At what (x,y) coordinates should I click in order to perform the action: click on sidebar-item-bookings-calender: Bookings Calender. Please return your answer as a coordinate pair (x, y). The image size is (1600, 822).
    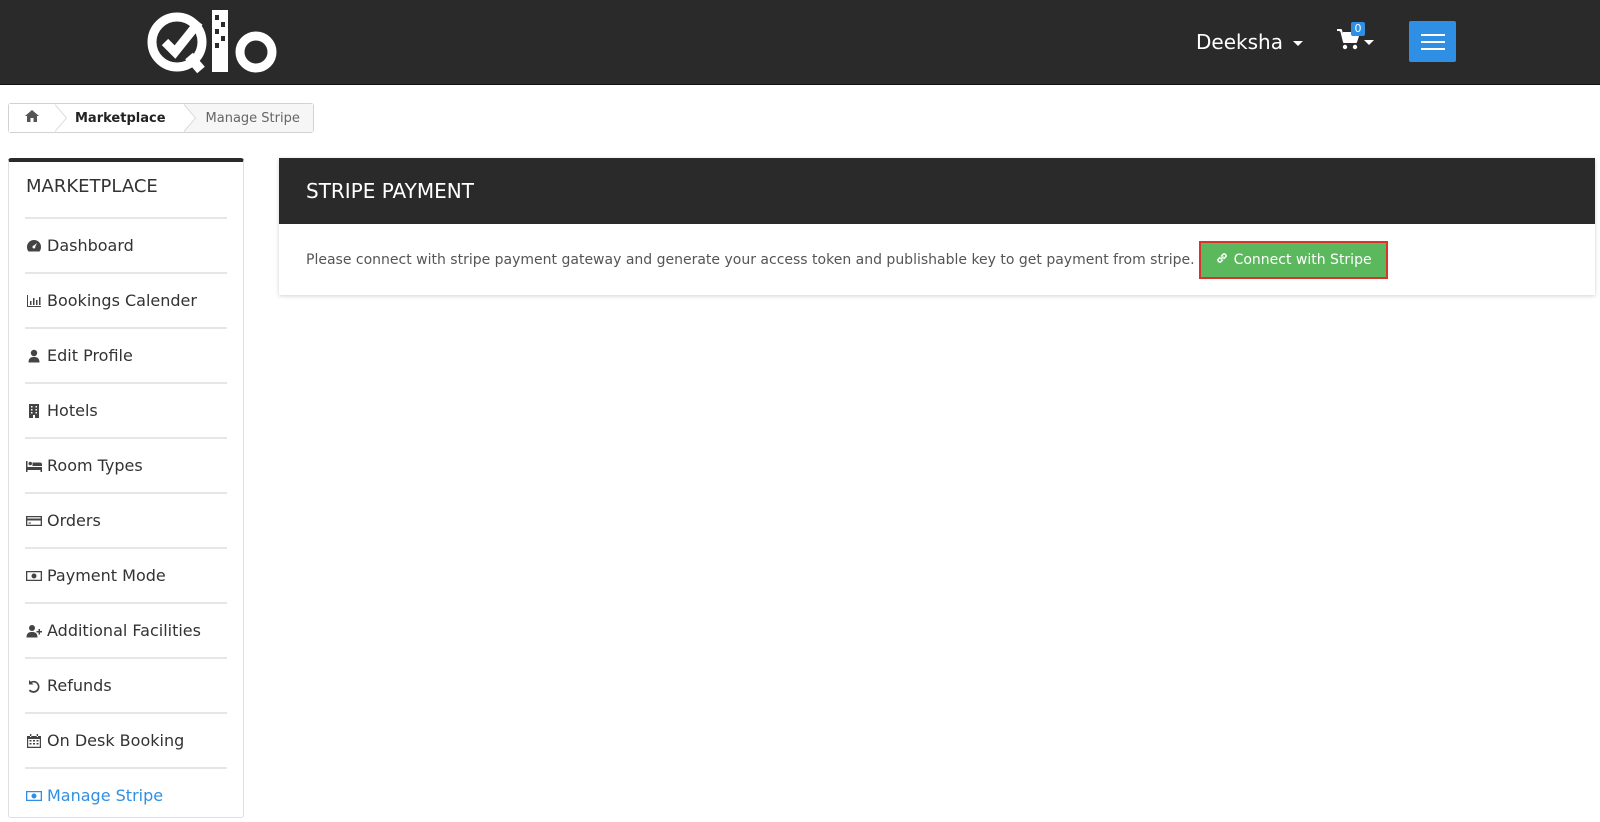
    Looking at the image, I should click on (126, 299).